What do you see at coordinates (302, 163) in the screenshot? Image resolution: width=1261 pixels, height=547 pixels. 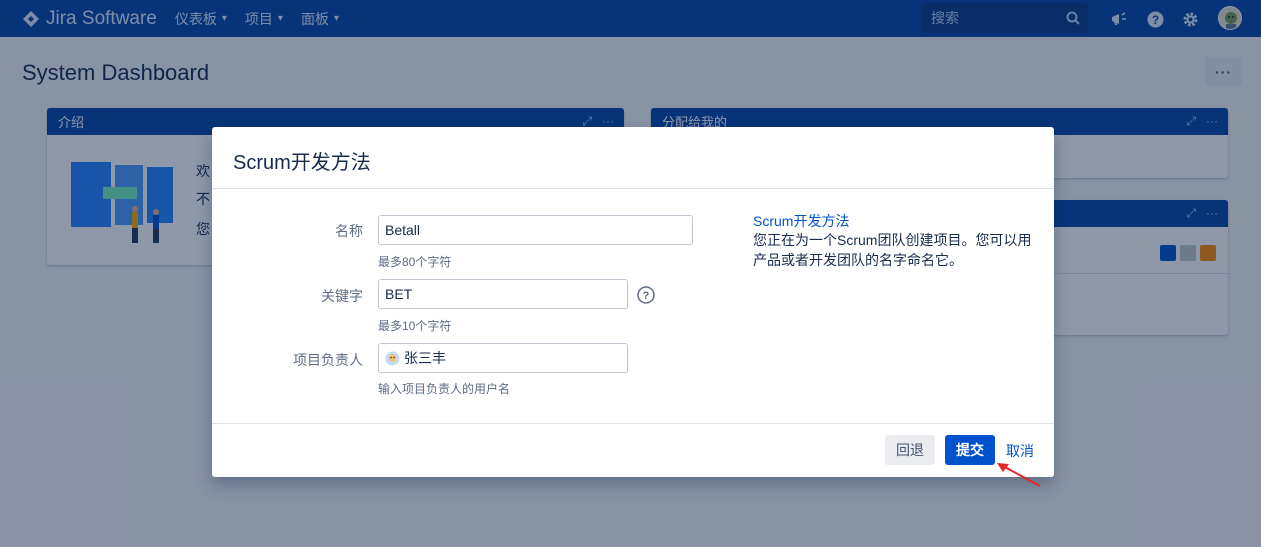 I see `dialog-title: Scrum开发方法` at bounding box center [302, 163].